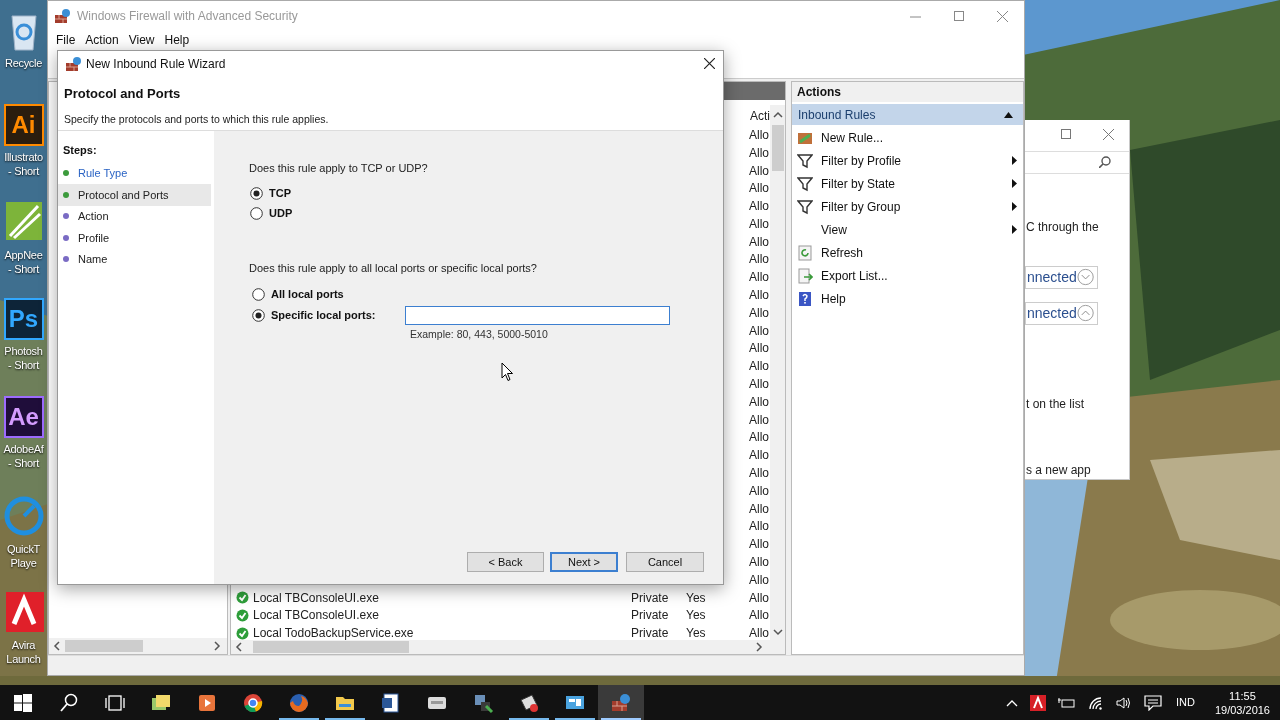  Describe the element at coordinates (23, 125) in the screenshot. I see `ai-app-icon: Ai` at that location.